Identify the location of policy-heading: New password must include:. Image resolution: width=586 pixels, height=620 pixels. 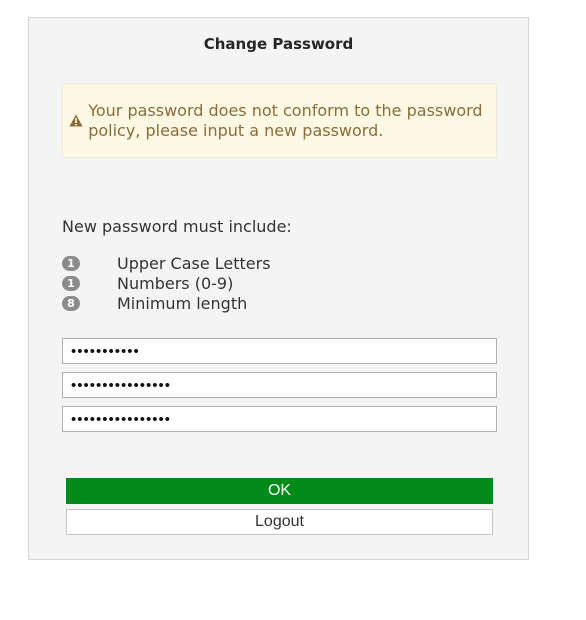
(177, 226).